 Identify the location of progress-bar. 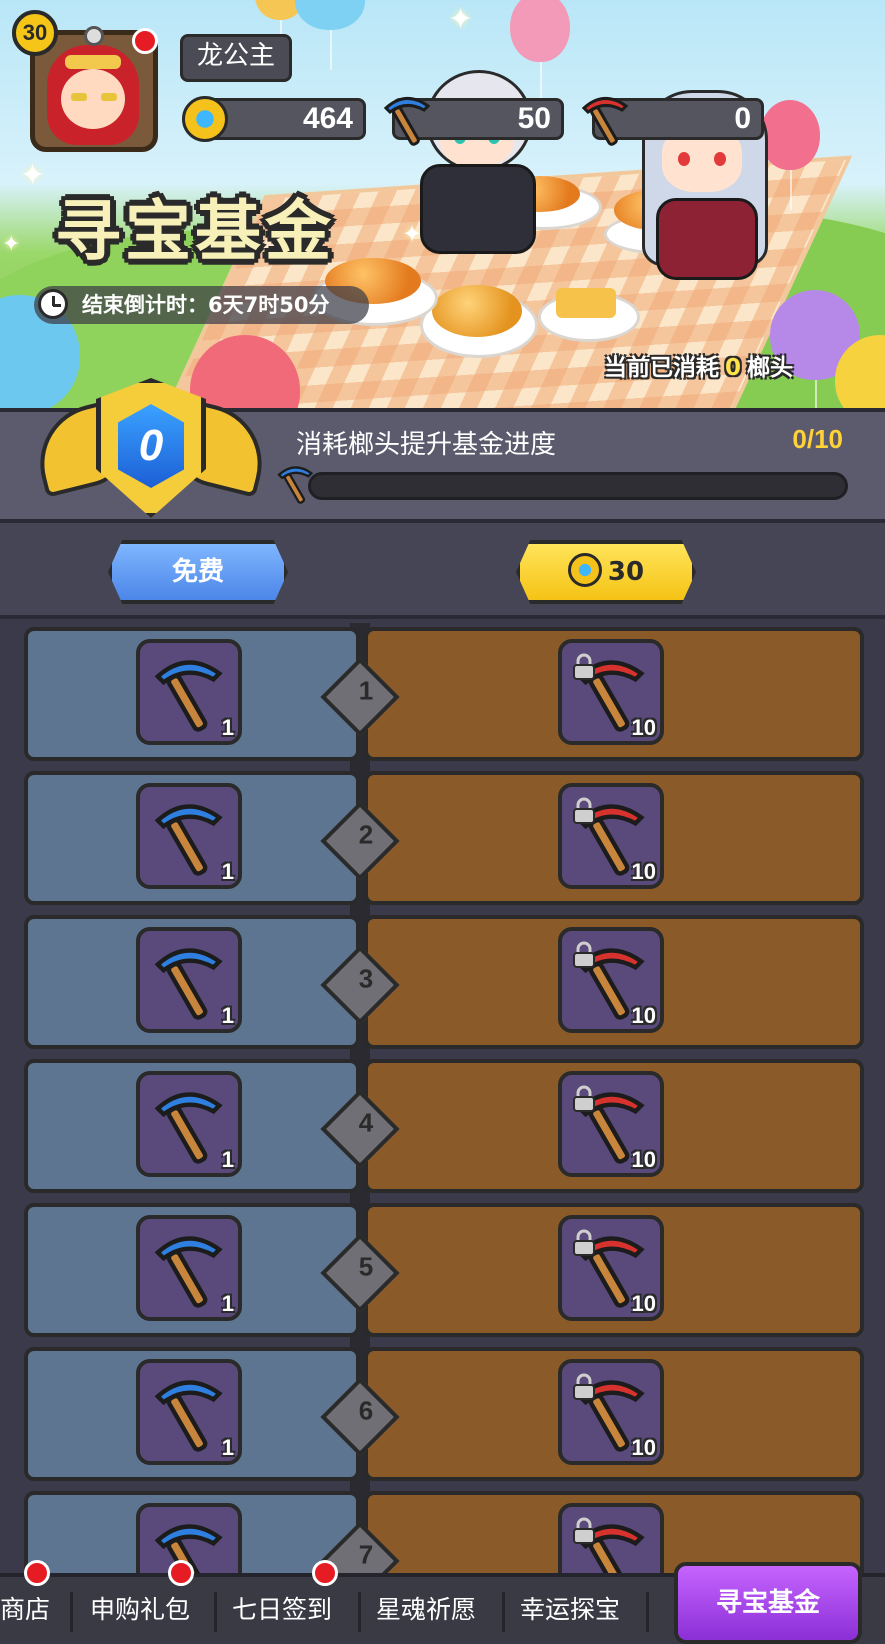
(578, 486).